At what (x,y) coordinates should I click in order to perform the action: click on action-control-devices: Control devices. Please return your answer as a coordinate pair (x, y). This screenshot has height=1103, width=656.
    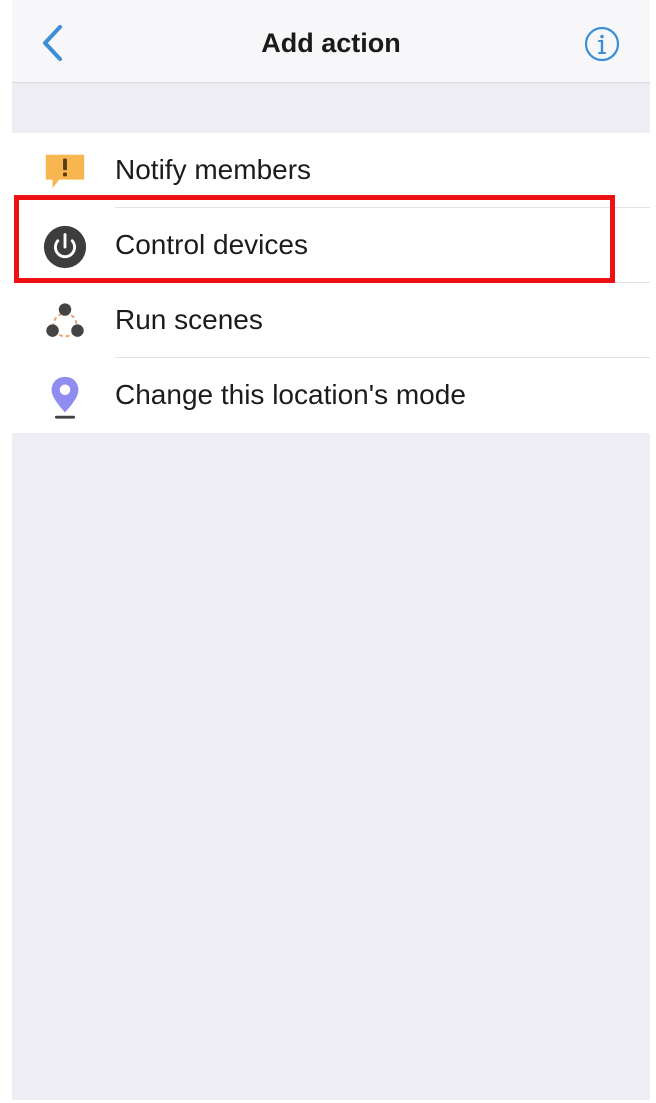
    Looking at the image, I should click on (331, 245).